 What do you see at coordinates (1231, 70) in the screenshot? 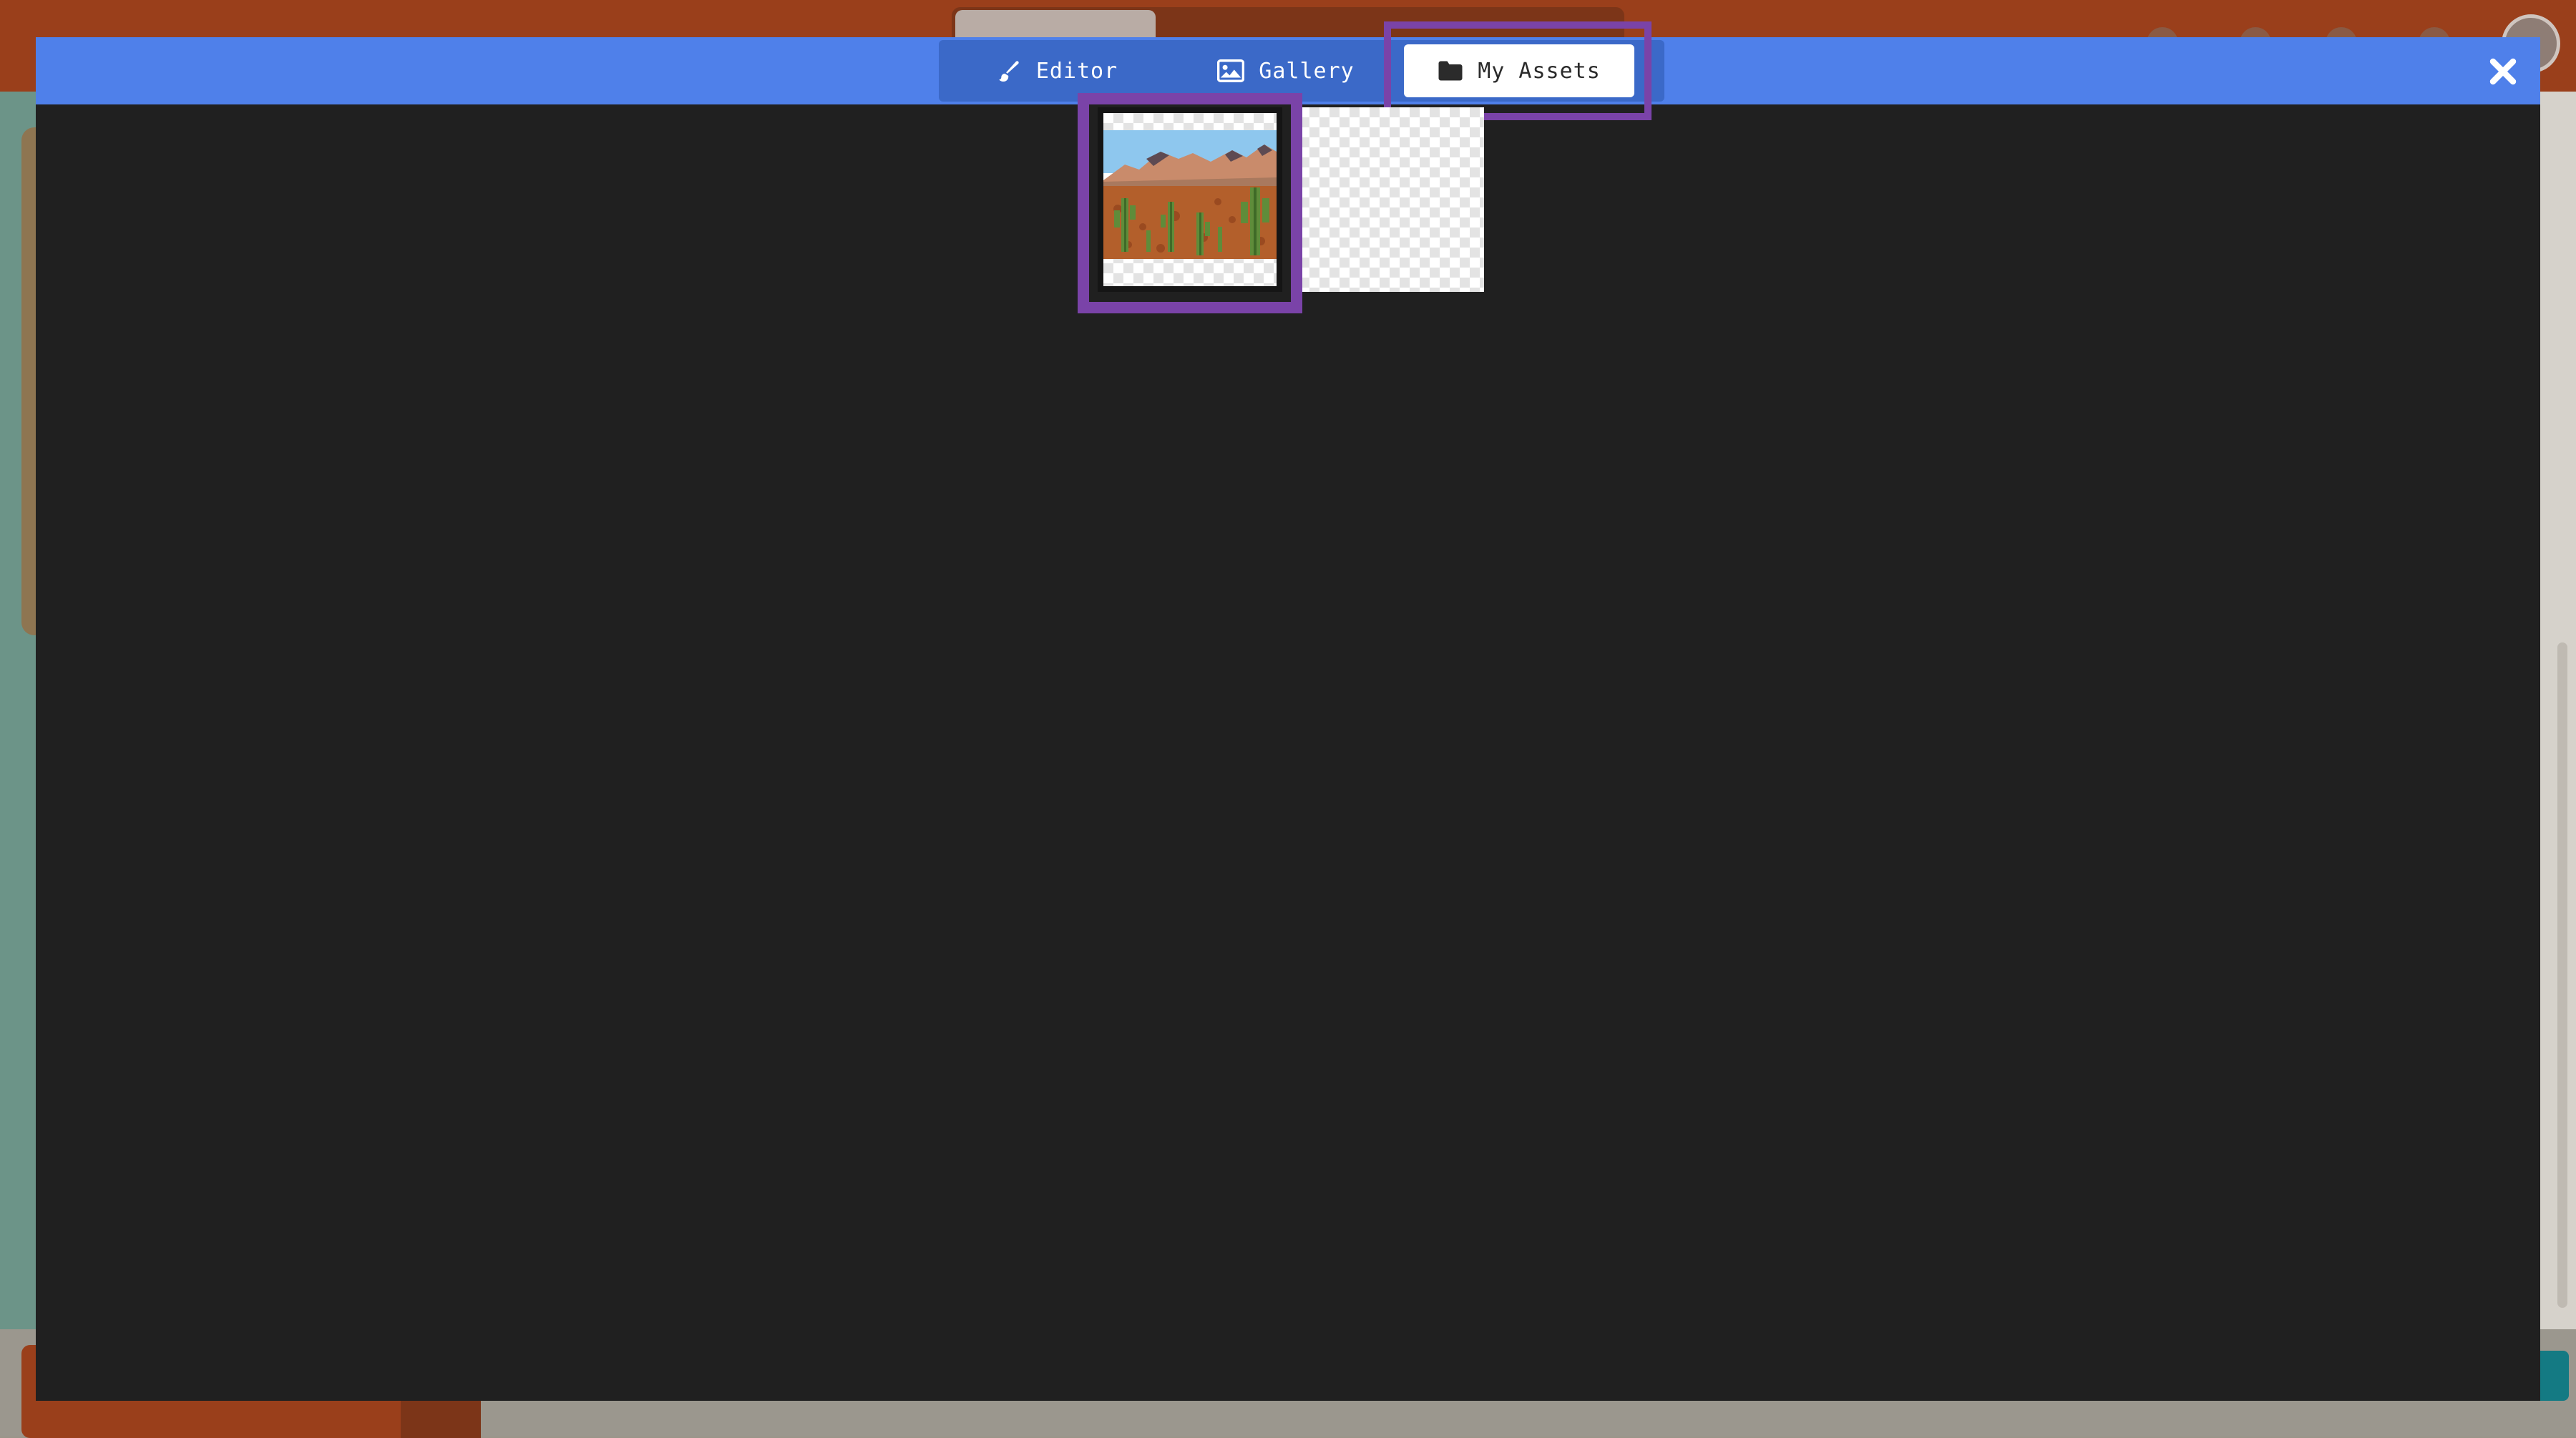
I see `image-icon` at bounding box center [1231, 70].